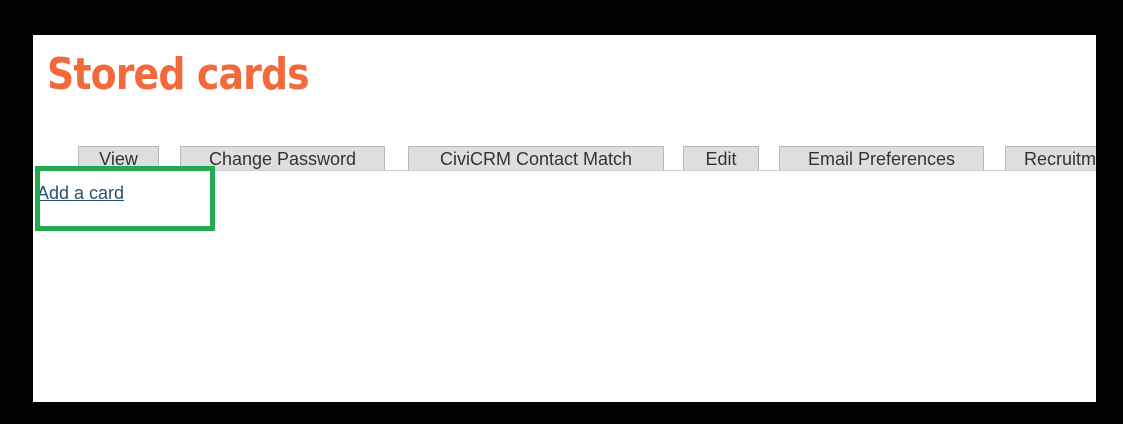 This screenshot has height=424, width=1123. I want to click on tab-recruitment: Recruitm, so click(1050, 158).